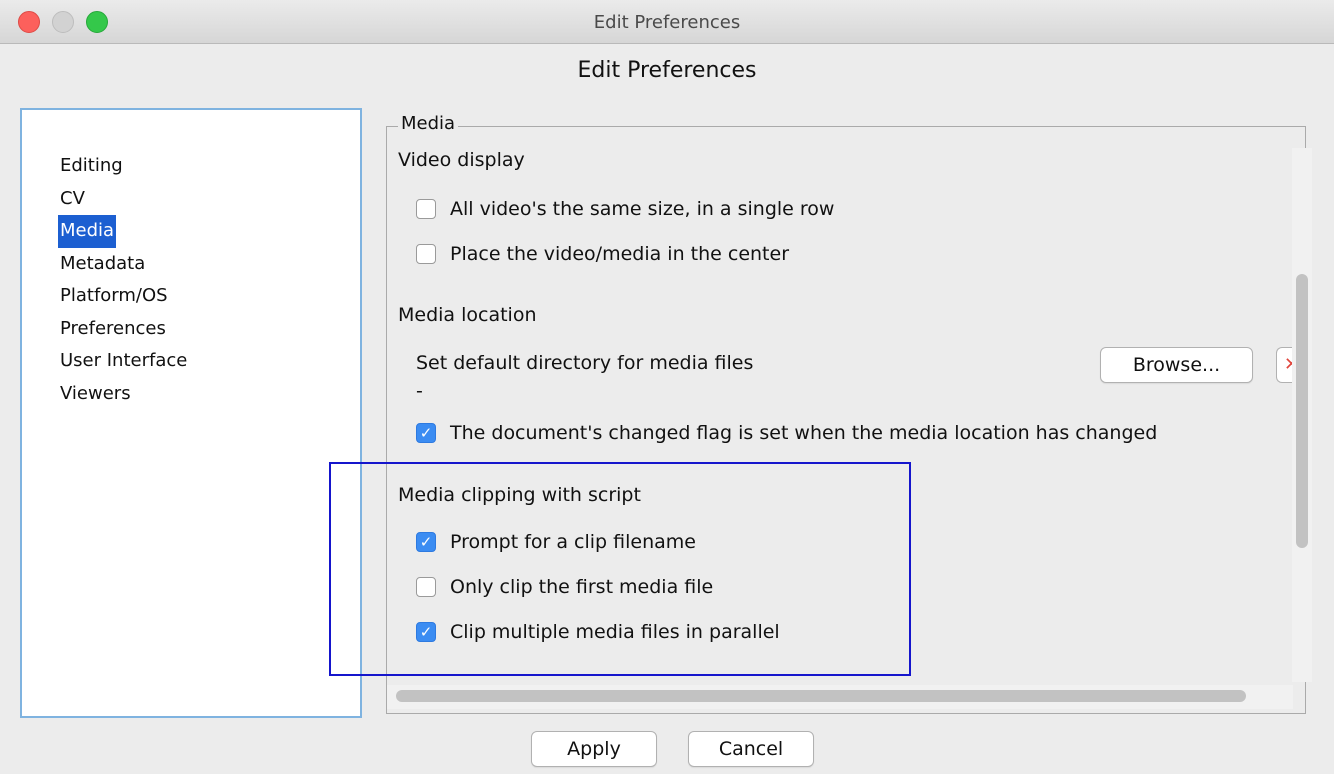  I want to click on same-size-checkbox, so click(426, 209).